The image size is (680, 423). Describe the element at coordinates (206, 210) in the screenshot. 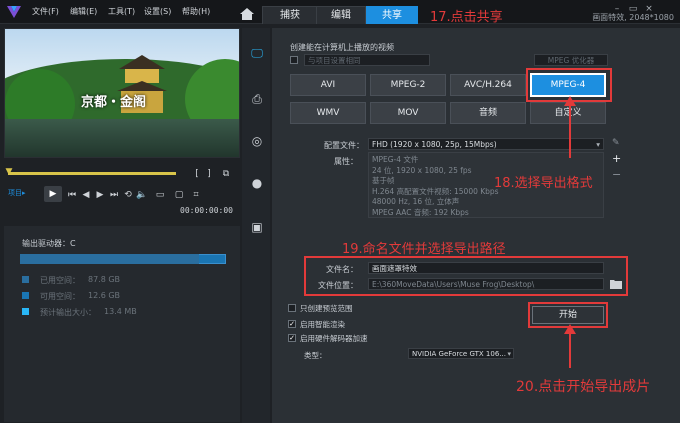

I see `timecode-display: 00:00:00:00` at that location.